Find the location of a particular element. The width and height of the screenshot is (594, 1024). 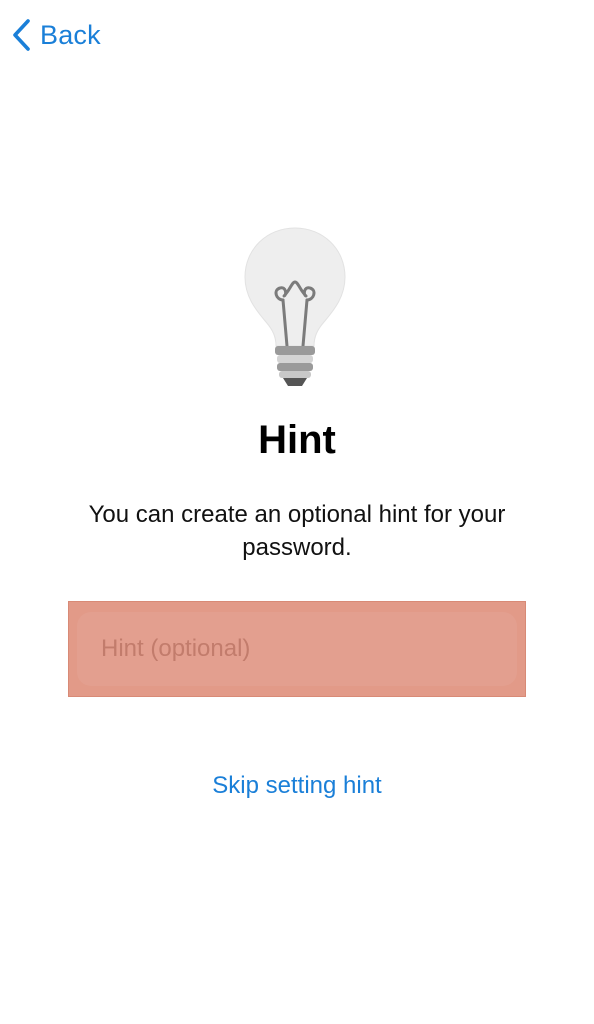

back-label: Back is located at coordinates (70, 34).